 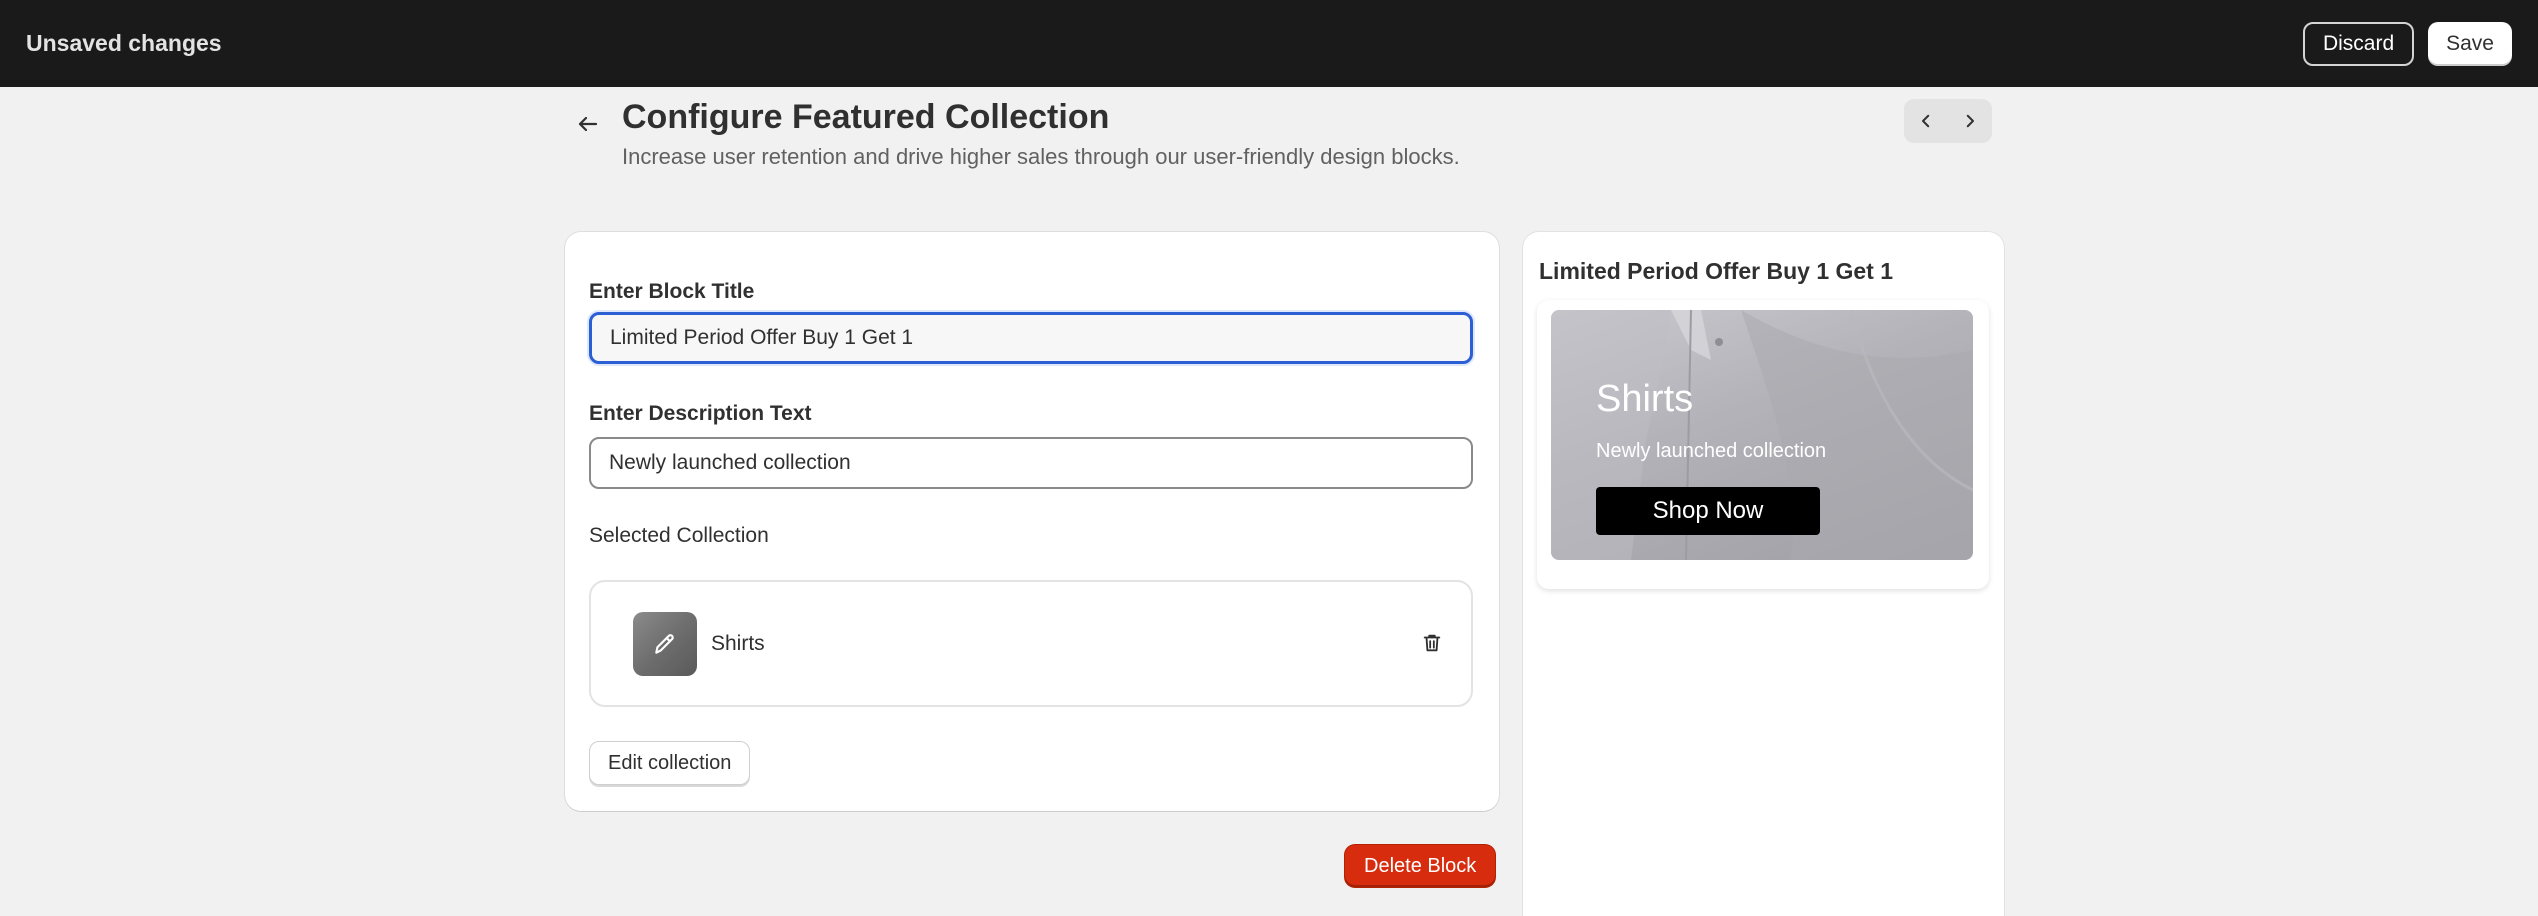 What do you see at coordinates (1645, 399) in the screenshot?
I see `banner-heading: Shirts` at bounding box center [1645, 399].